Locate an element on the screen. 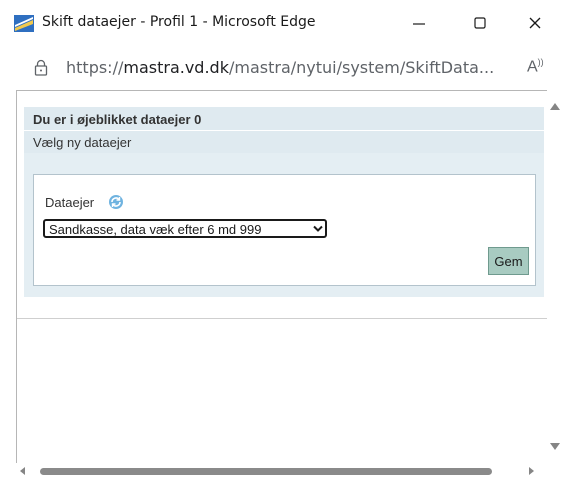 The height and width of the screenshot is (477, 563). scrollbar-thumb is located at coordinates (266, 471).